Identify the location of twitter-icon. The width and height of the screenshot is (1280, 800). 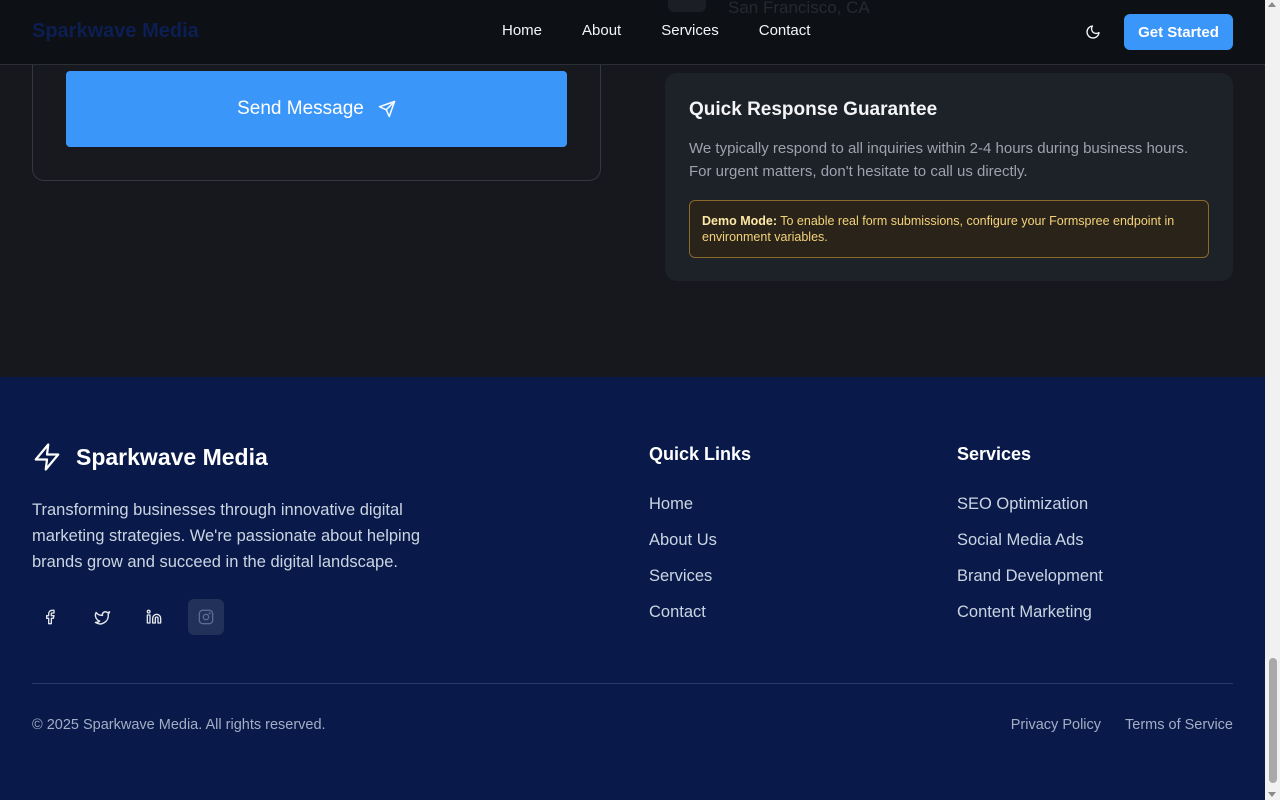
(102, 617).